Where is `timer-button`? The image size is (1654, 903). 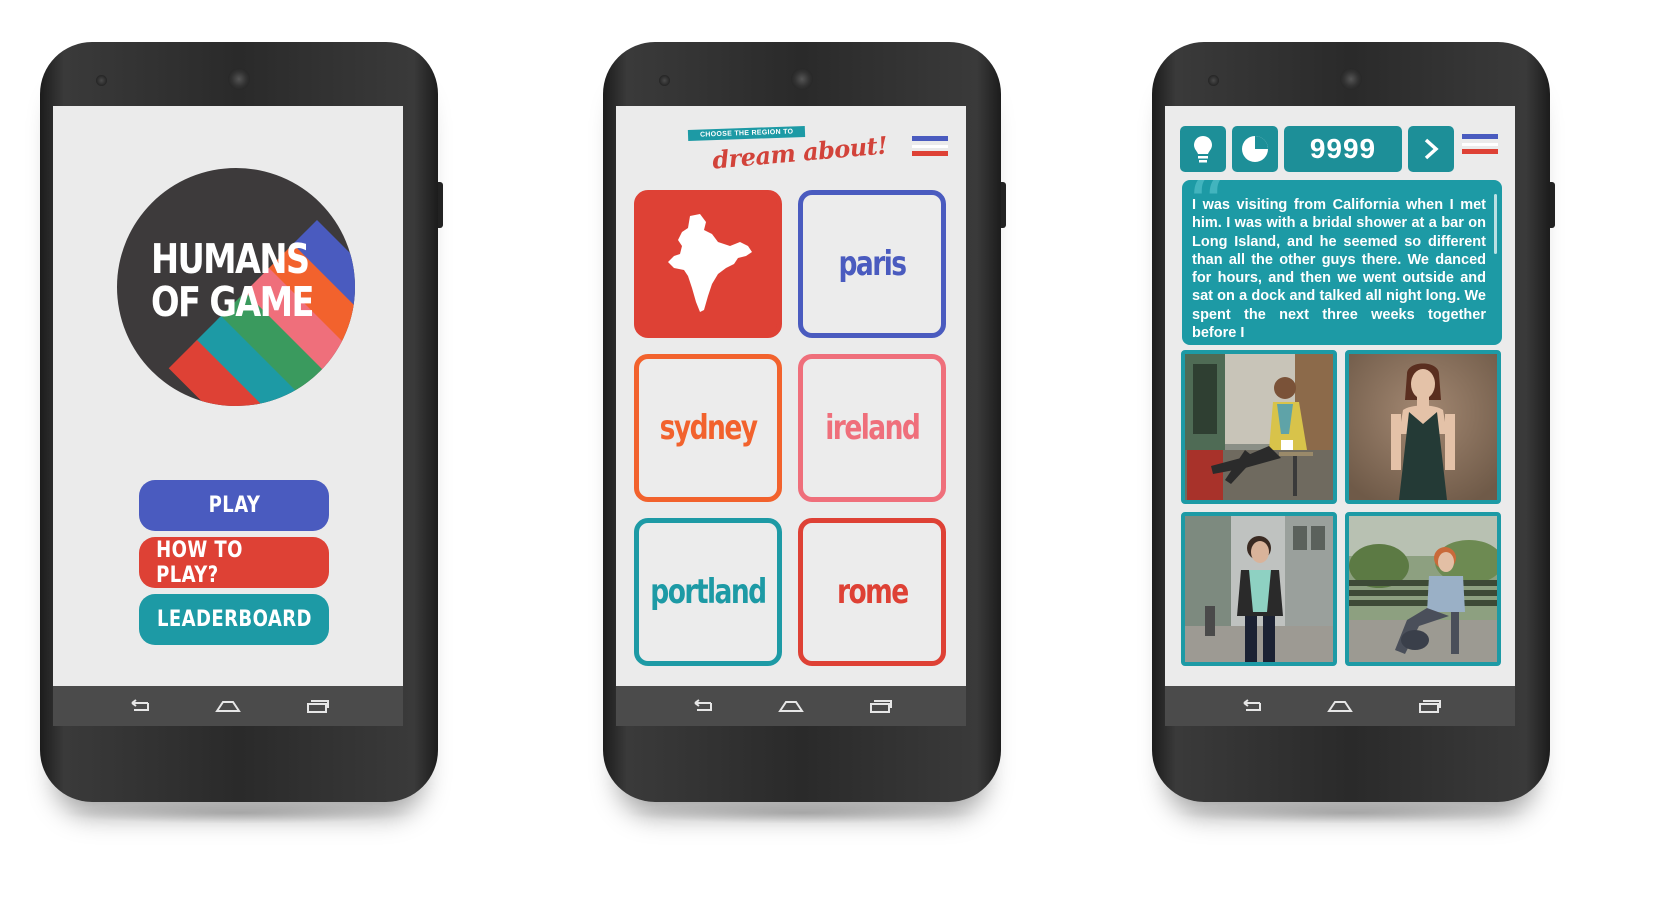 timer-button is located at coordinates (1255, 149).